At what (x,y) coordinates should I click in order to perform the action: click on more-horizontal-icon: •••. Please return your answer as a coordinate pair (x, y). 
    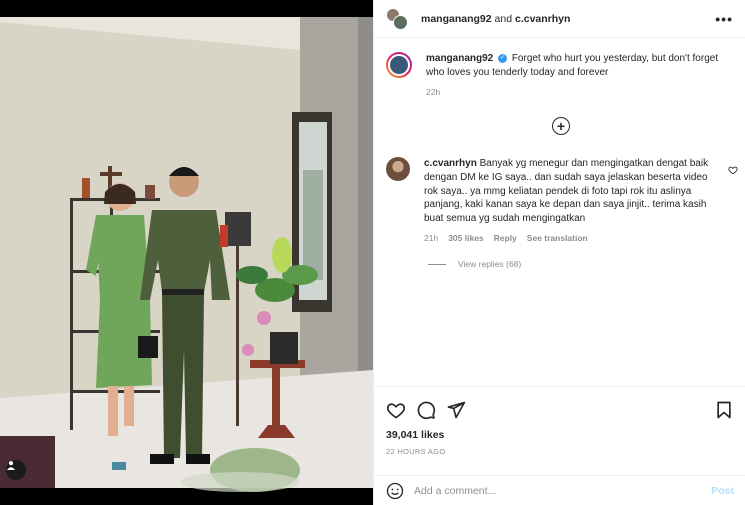
    Looking at the image, I should click on (724, 18).